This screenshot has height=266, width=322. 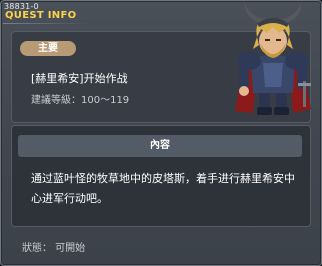 What do you see at coordinates (273, 59) in the screenshot?
I see `npc-avatar-icon` at bounding box center [273, 59].